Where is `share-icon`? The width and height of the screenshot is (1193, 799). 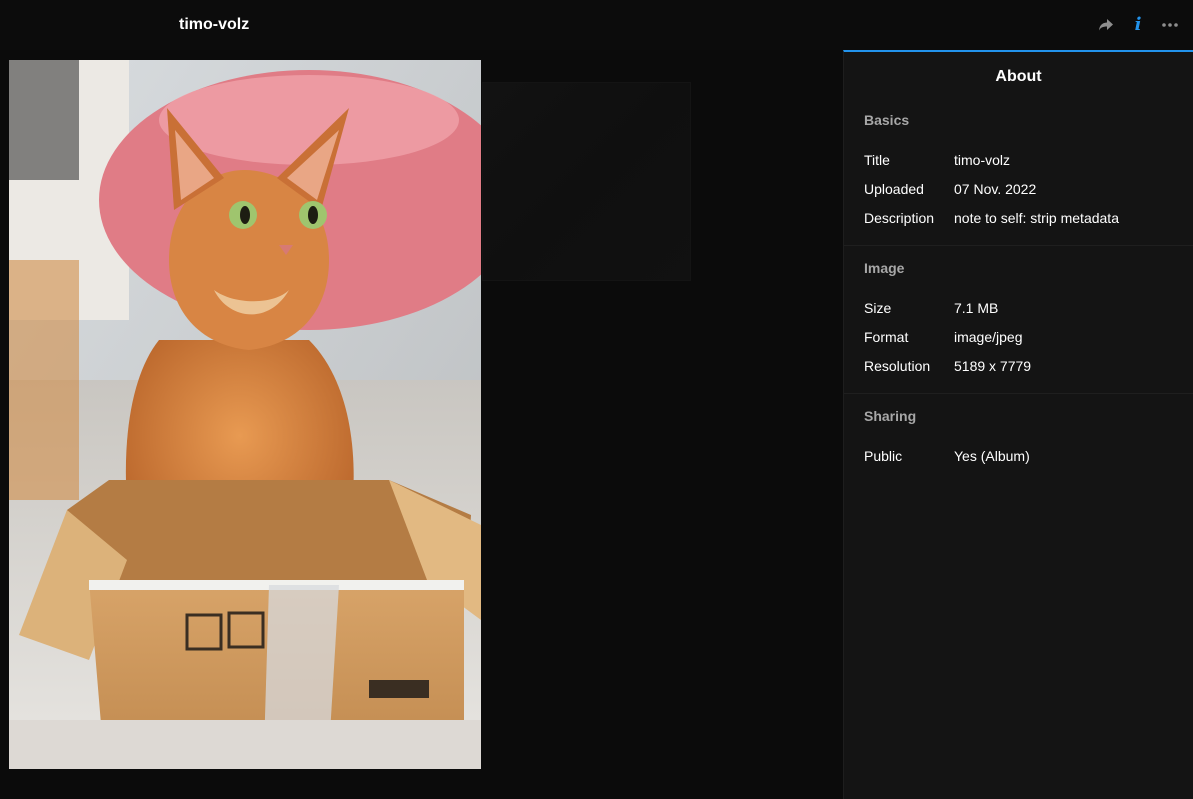 share-icon is located at coordinates (1106, 25).